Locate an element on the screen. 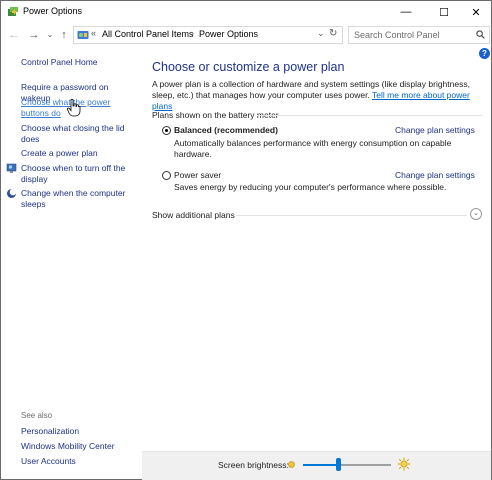 Image resolution: width=492 pixels, height=480 pixels. minimize-button: — is located at coordinates (406, 12).